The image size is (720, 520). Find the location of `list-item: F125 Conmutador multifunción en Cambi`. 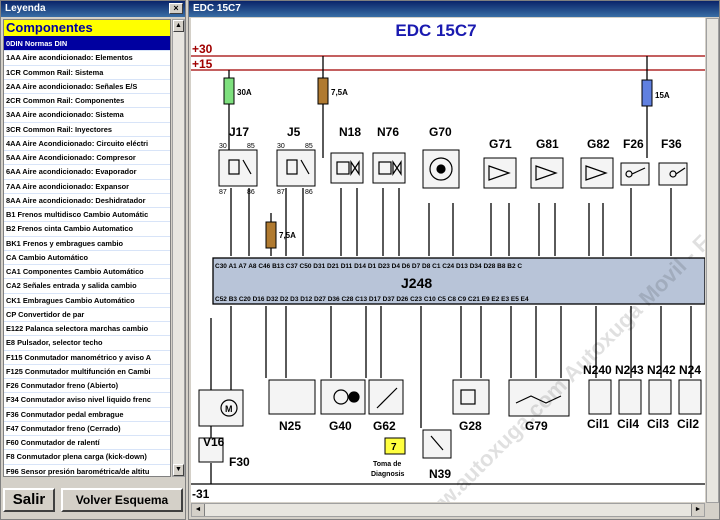

list-item: F125 Conmutador multifunción en Cambi is located at coordinates (87, 372).